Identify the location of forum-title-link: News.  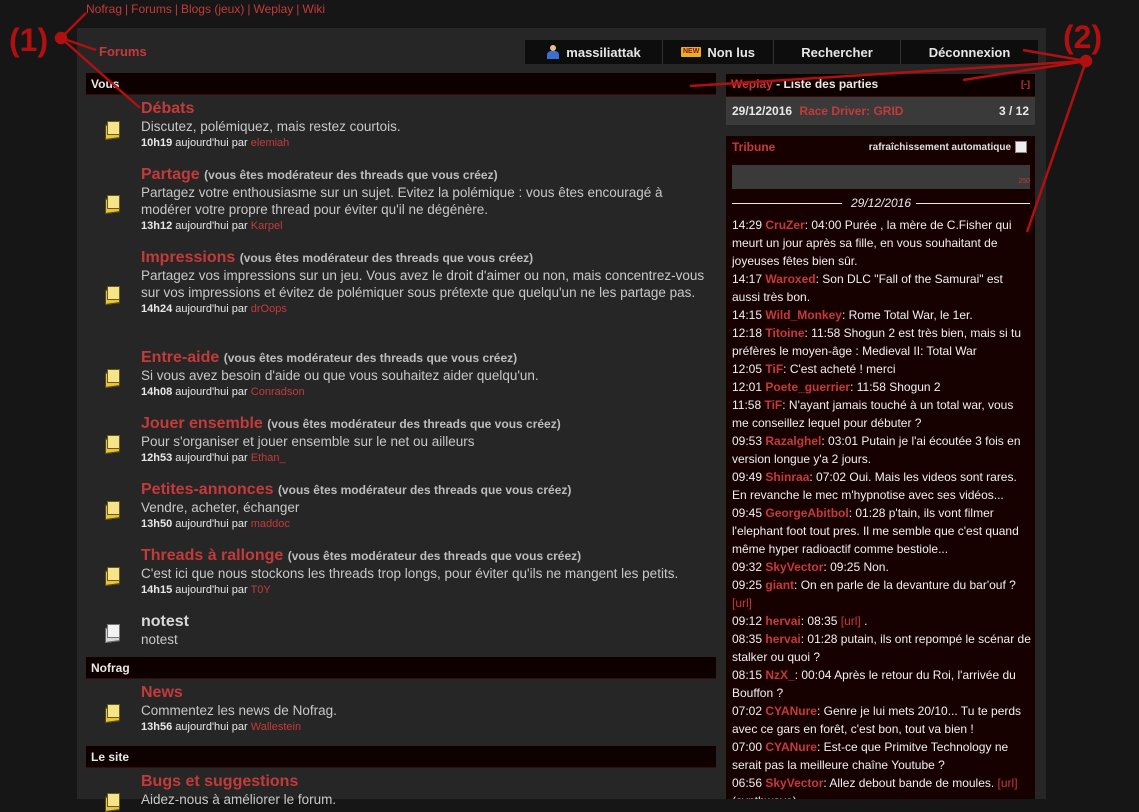
(162, 692).